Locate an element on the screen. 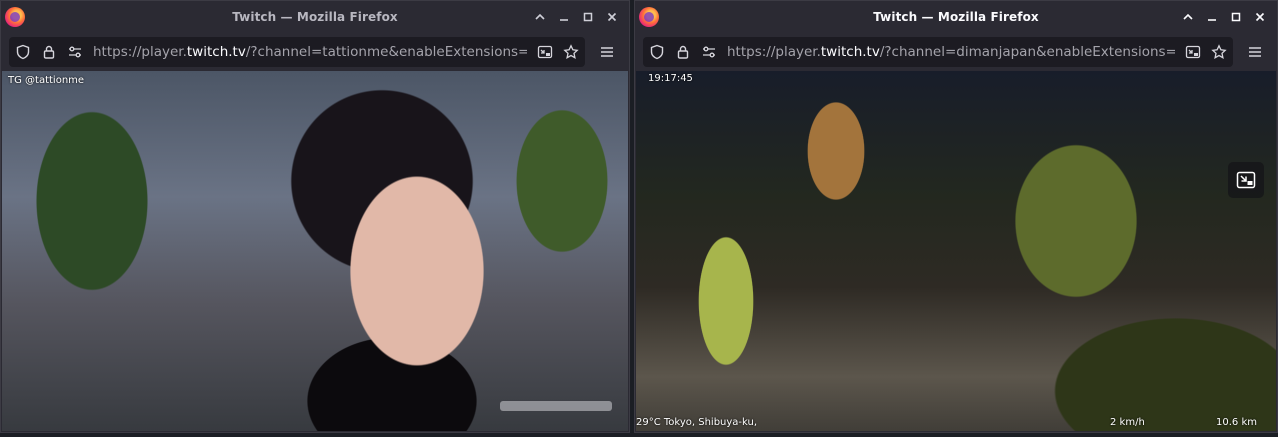 This screenshot has width=1278, height=437. stream-clock-overlay: 19:17:45 is located at coordinates (670, 78).